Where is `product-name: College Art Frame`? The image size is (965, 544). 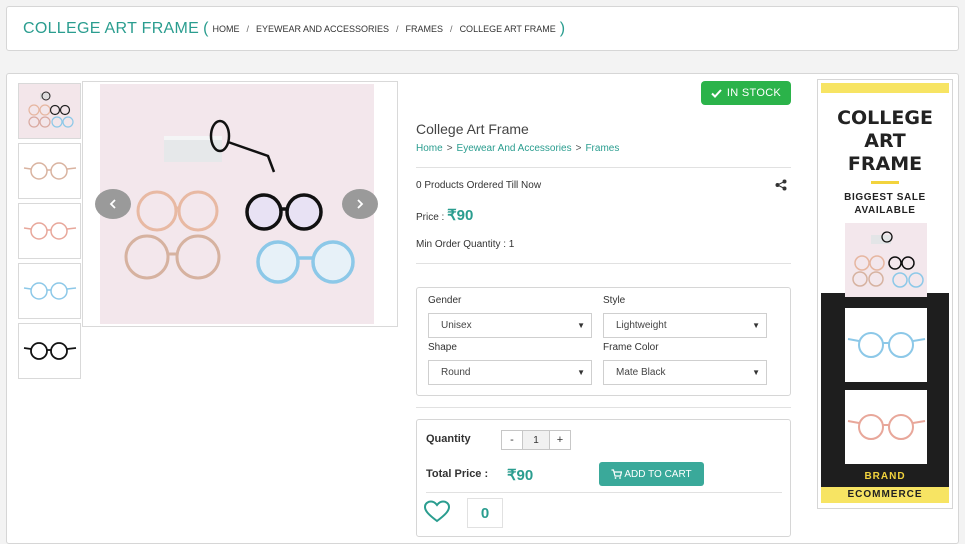
product-name: College Art Frame is located at coordinates (472, 129).